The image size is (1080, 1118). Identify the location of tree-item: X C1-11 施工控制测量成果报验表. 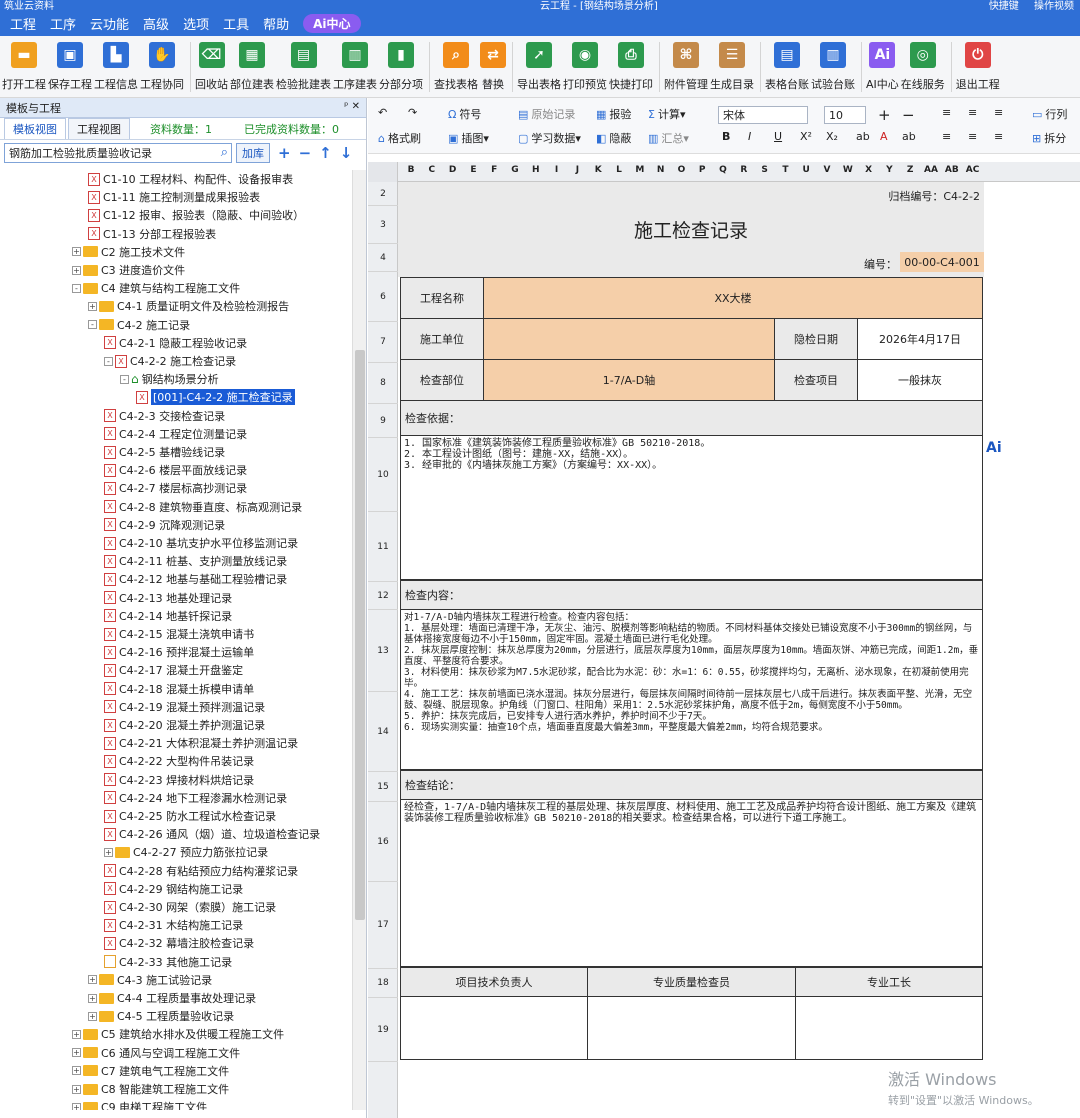
(174, 197).